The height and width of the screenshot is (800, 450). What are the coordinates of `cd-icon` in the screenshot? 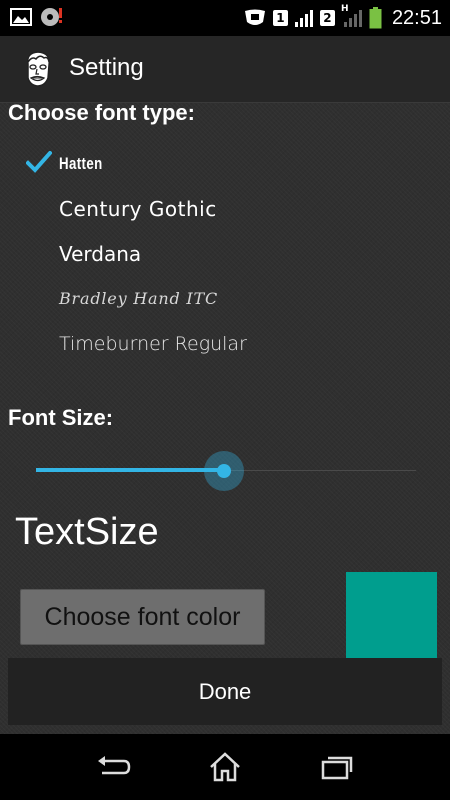 It's located at (51, 17).